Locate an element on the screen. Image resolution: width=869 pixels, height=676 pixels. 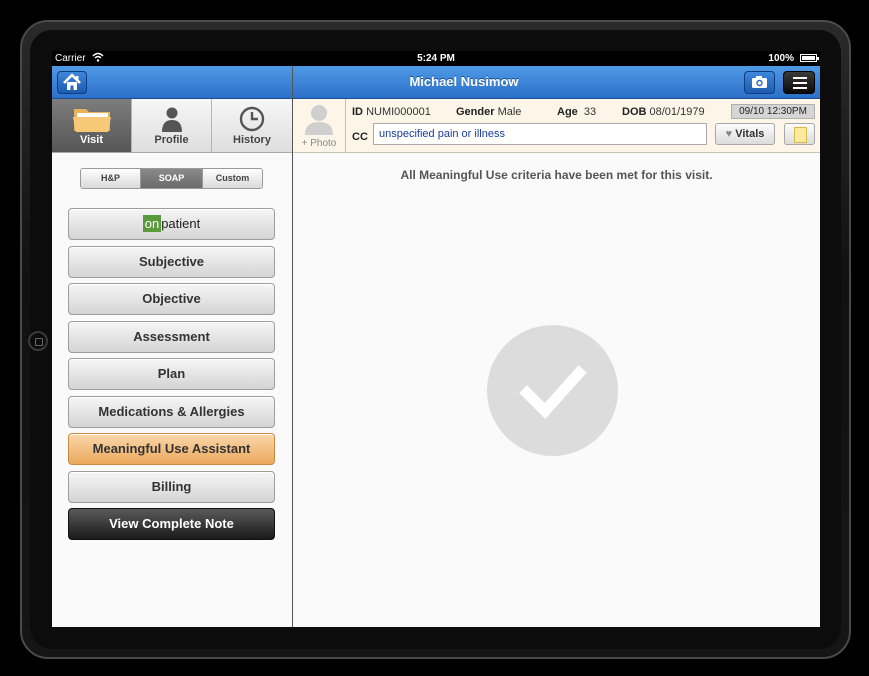
checkmark-icon is located at coordinates (552, 390).